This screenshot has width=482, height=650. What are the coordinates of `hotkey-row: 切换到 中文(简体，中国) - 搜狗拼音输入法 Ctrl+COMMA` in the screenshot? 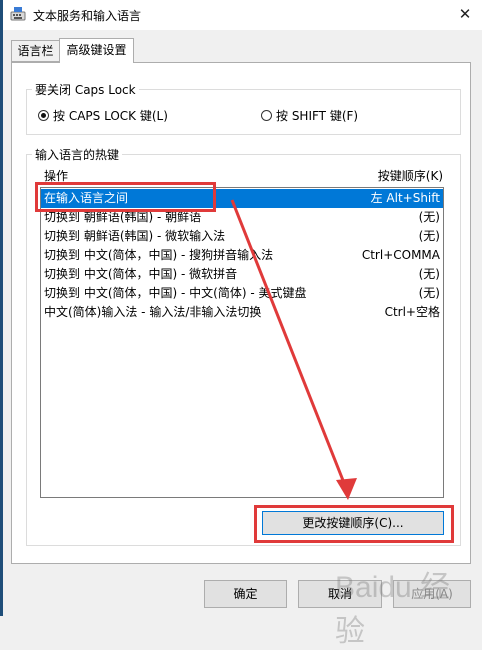 It's located at (242, 255).